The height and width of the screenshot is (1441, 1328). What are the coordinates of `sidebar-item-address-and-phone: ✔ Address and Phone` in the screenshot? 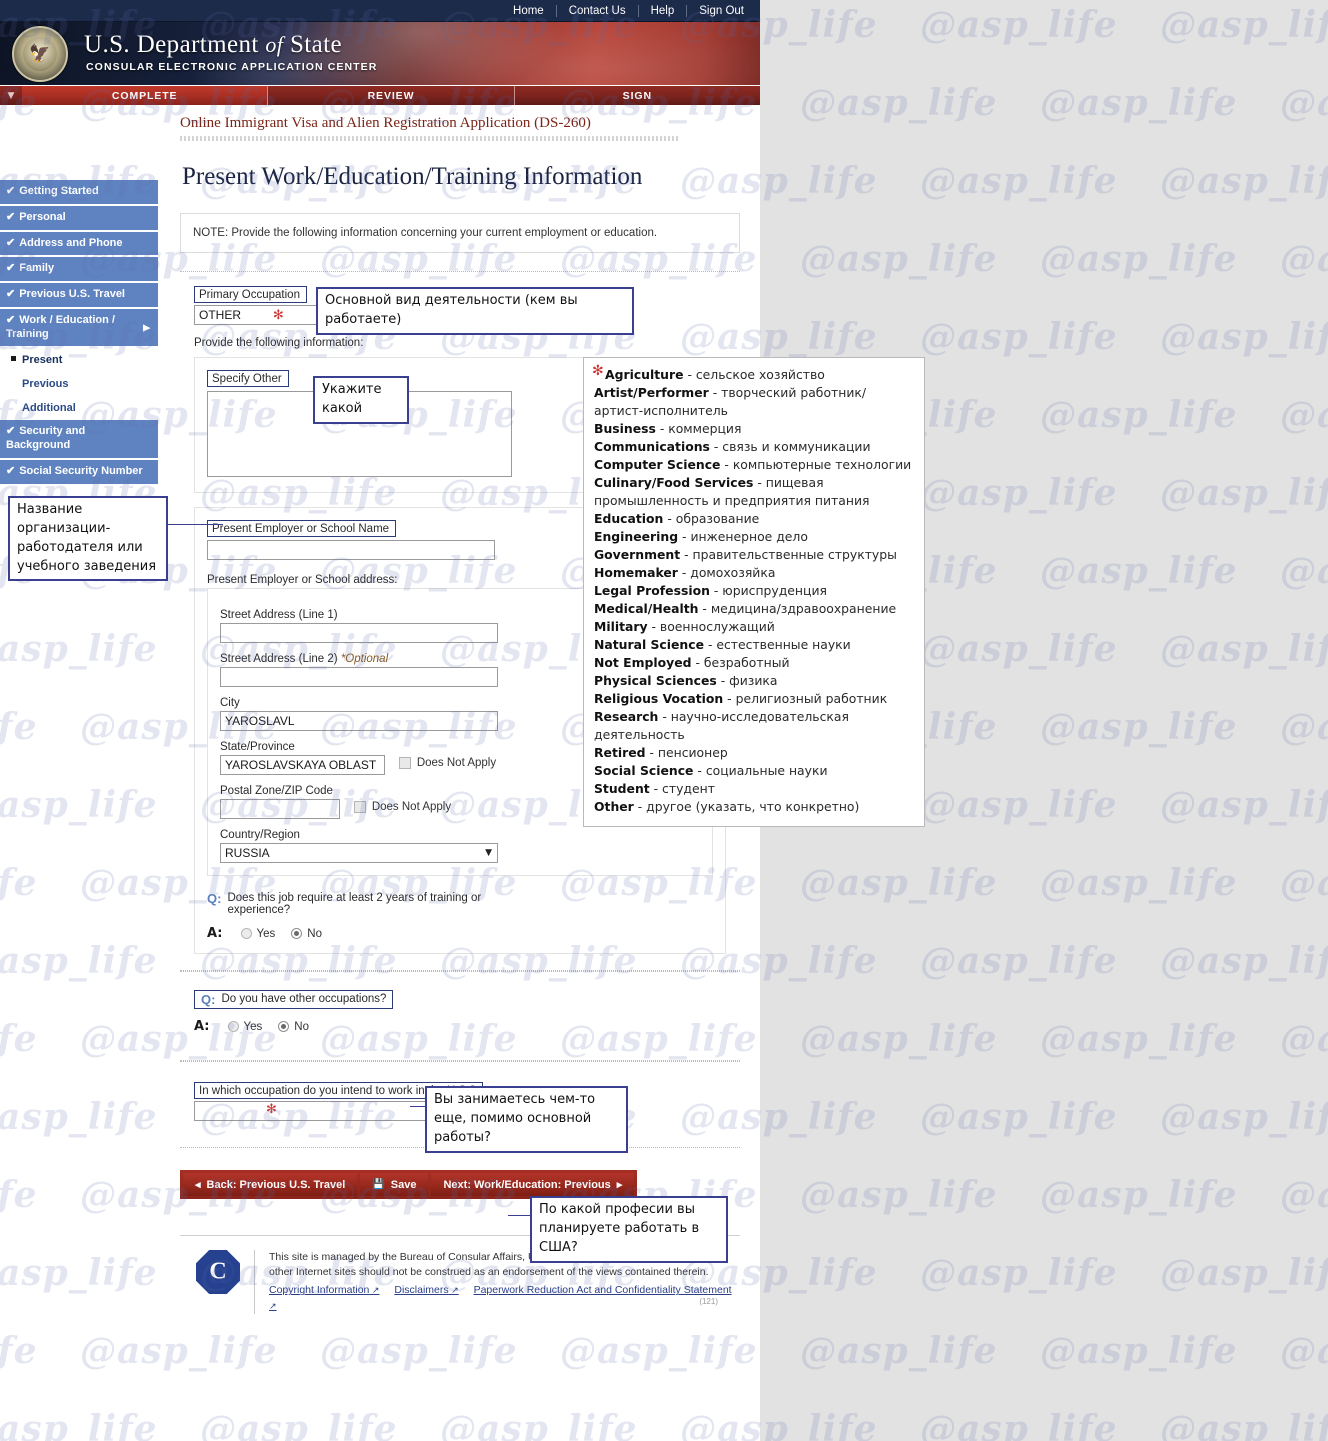 It's located at (79, 243).